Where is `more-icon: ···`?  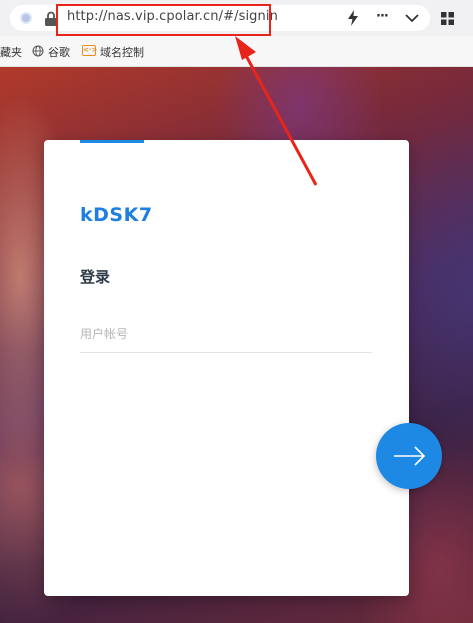
more-icon: ··· is located at coordinates (382, 16).